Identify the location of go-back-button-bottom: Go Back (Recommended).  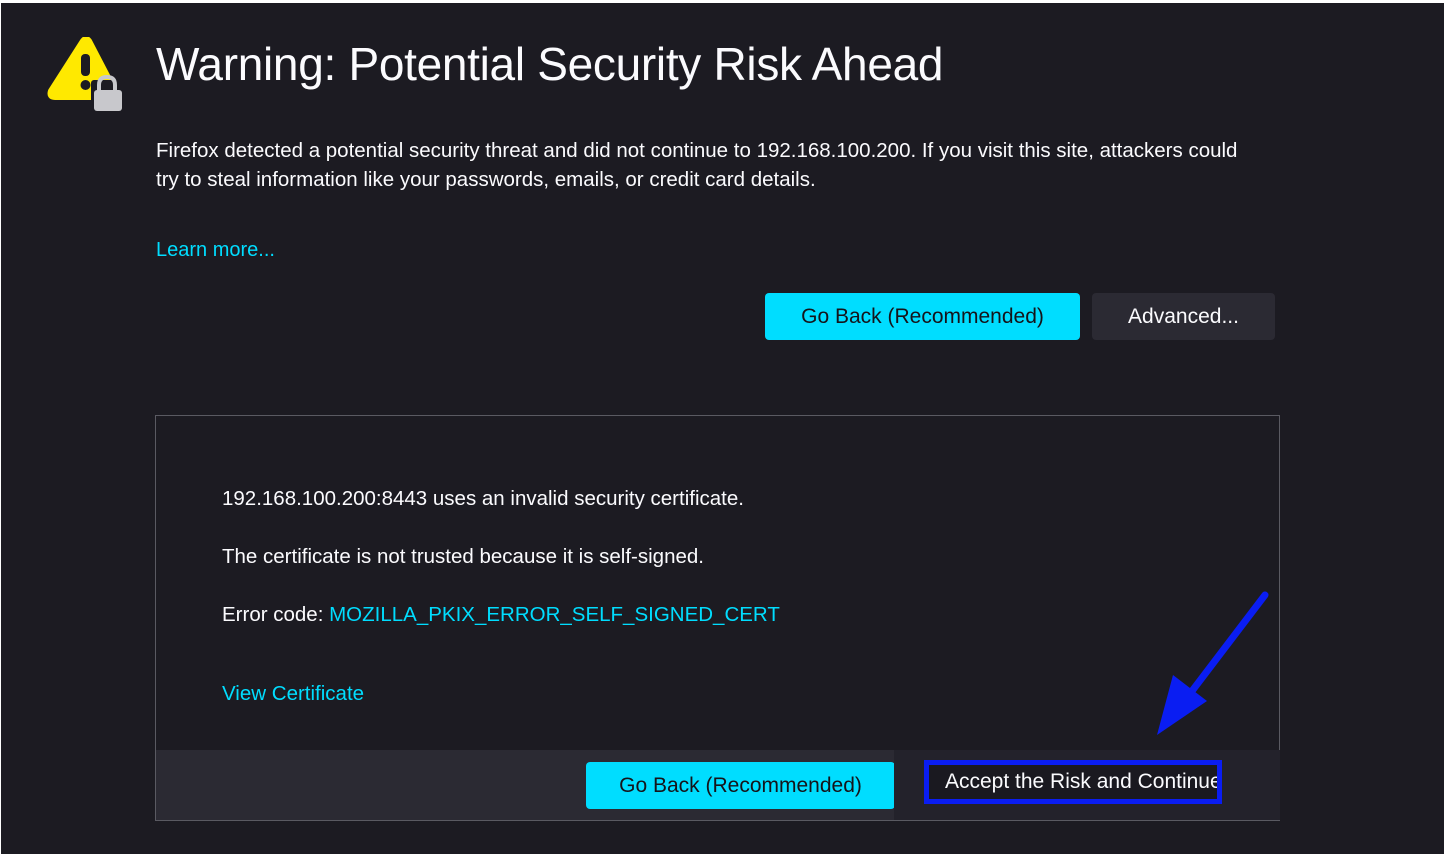
(740, 785).